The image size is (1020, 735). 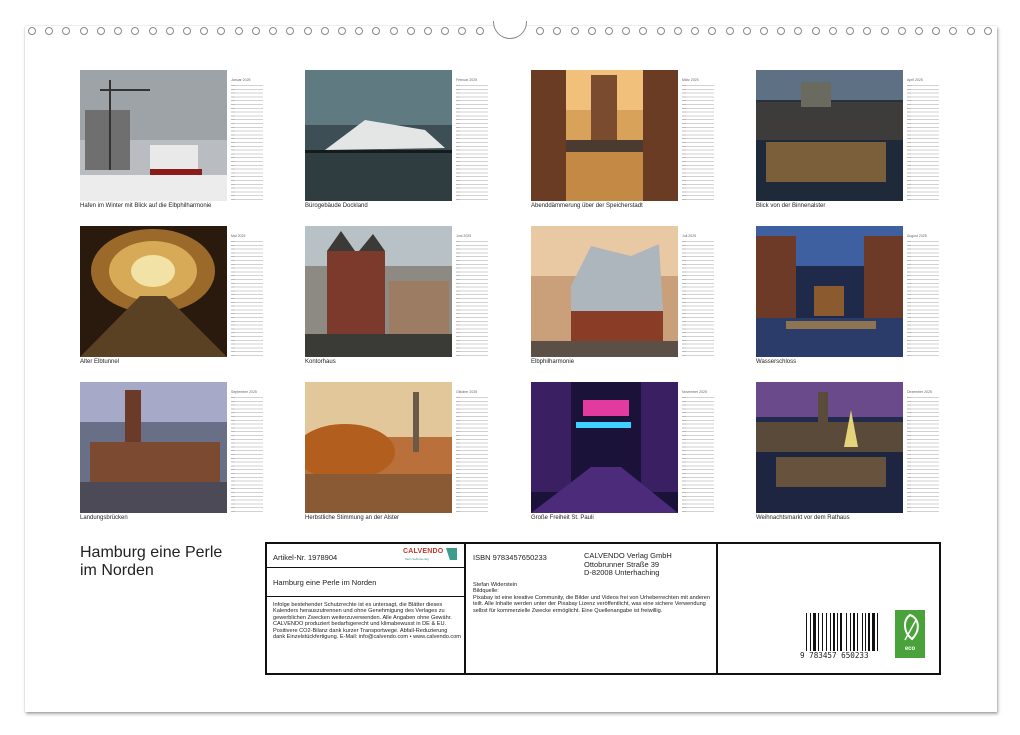 I want to click on month-preview: Mai 2025 Alter Elbtunnel, so click(x=172, y=300).